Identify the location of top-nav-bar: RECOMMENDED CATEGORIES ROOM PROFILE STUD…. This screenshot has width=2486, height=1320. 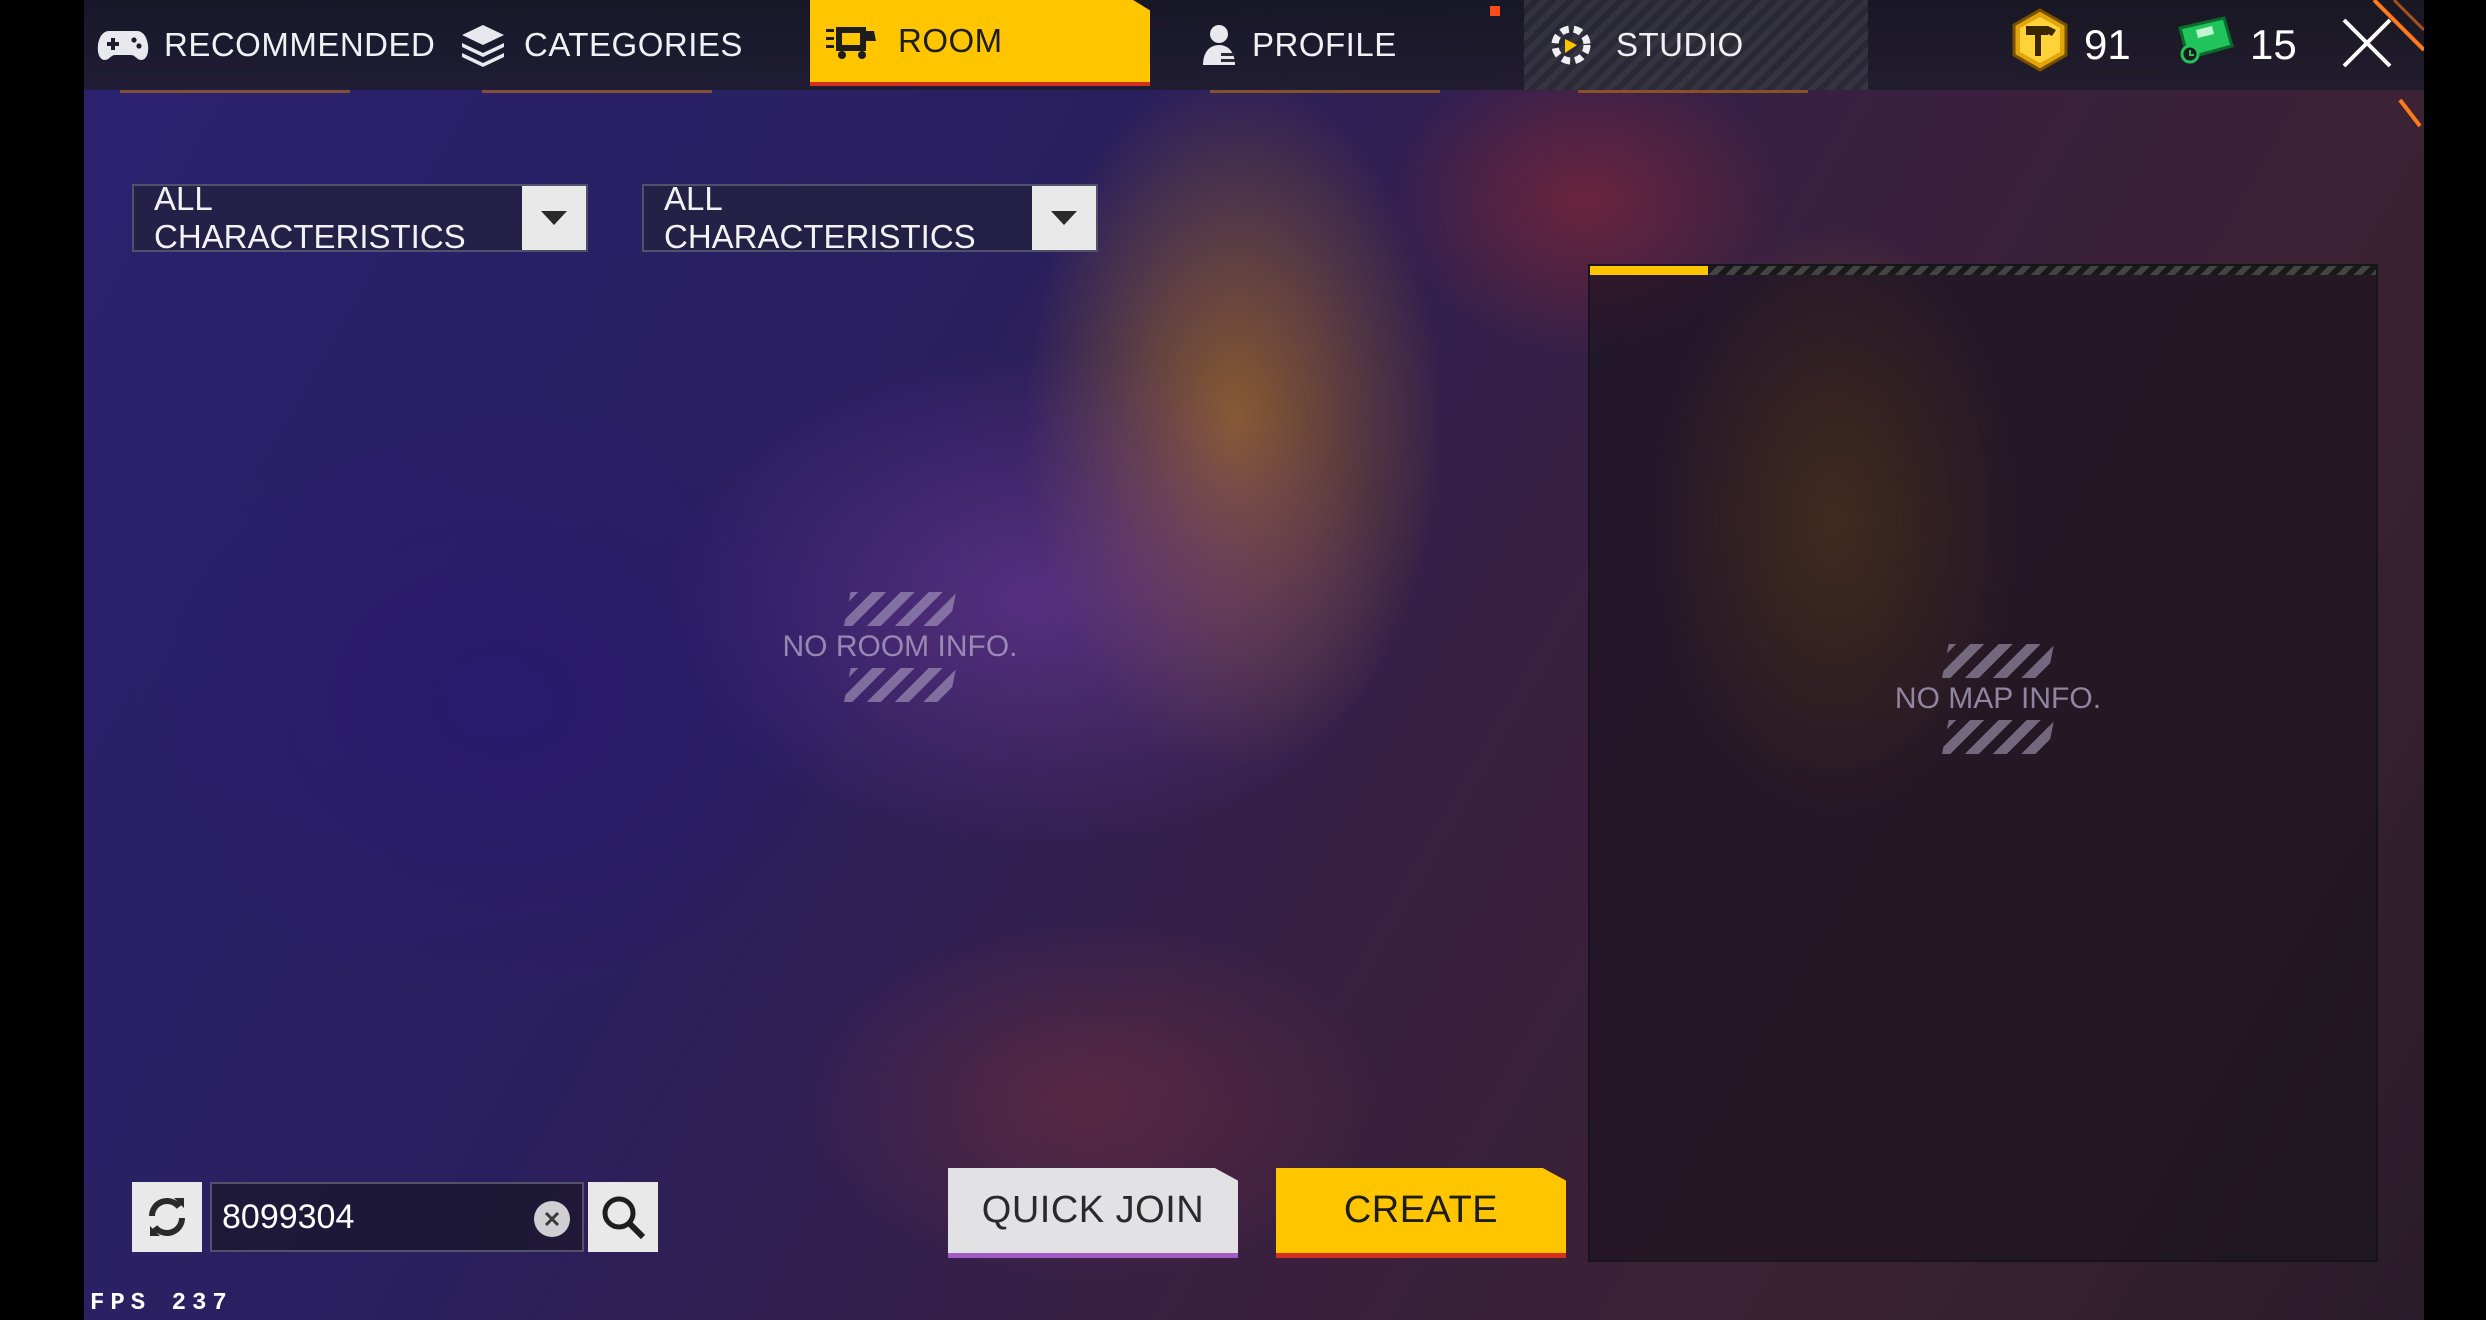
(1254, 45).